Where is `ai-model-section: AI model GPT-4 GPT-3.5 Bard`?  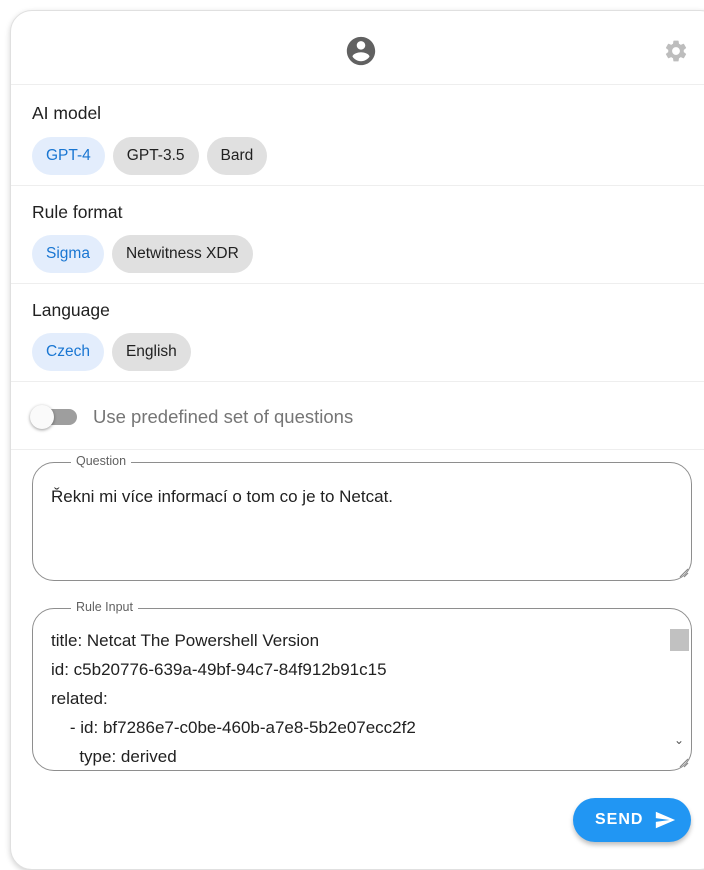 ai-model-section: AI model GPT-4 GPT-3.5 Bard is located at coordinates (357, 135).